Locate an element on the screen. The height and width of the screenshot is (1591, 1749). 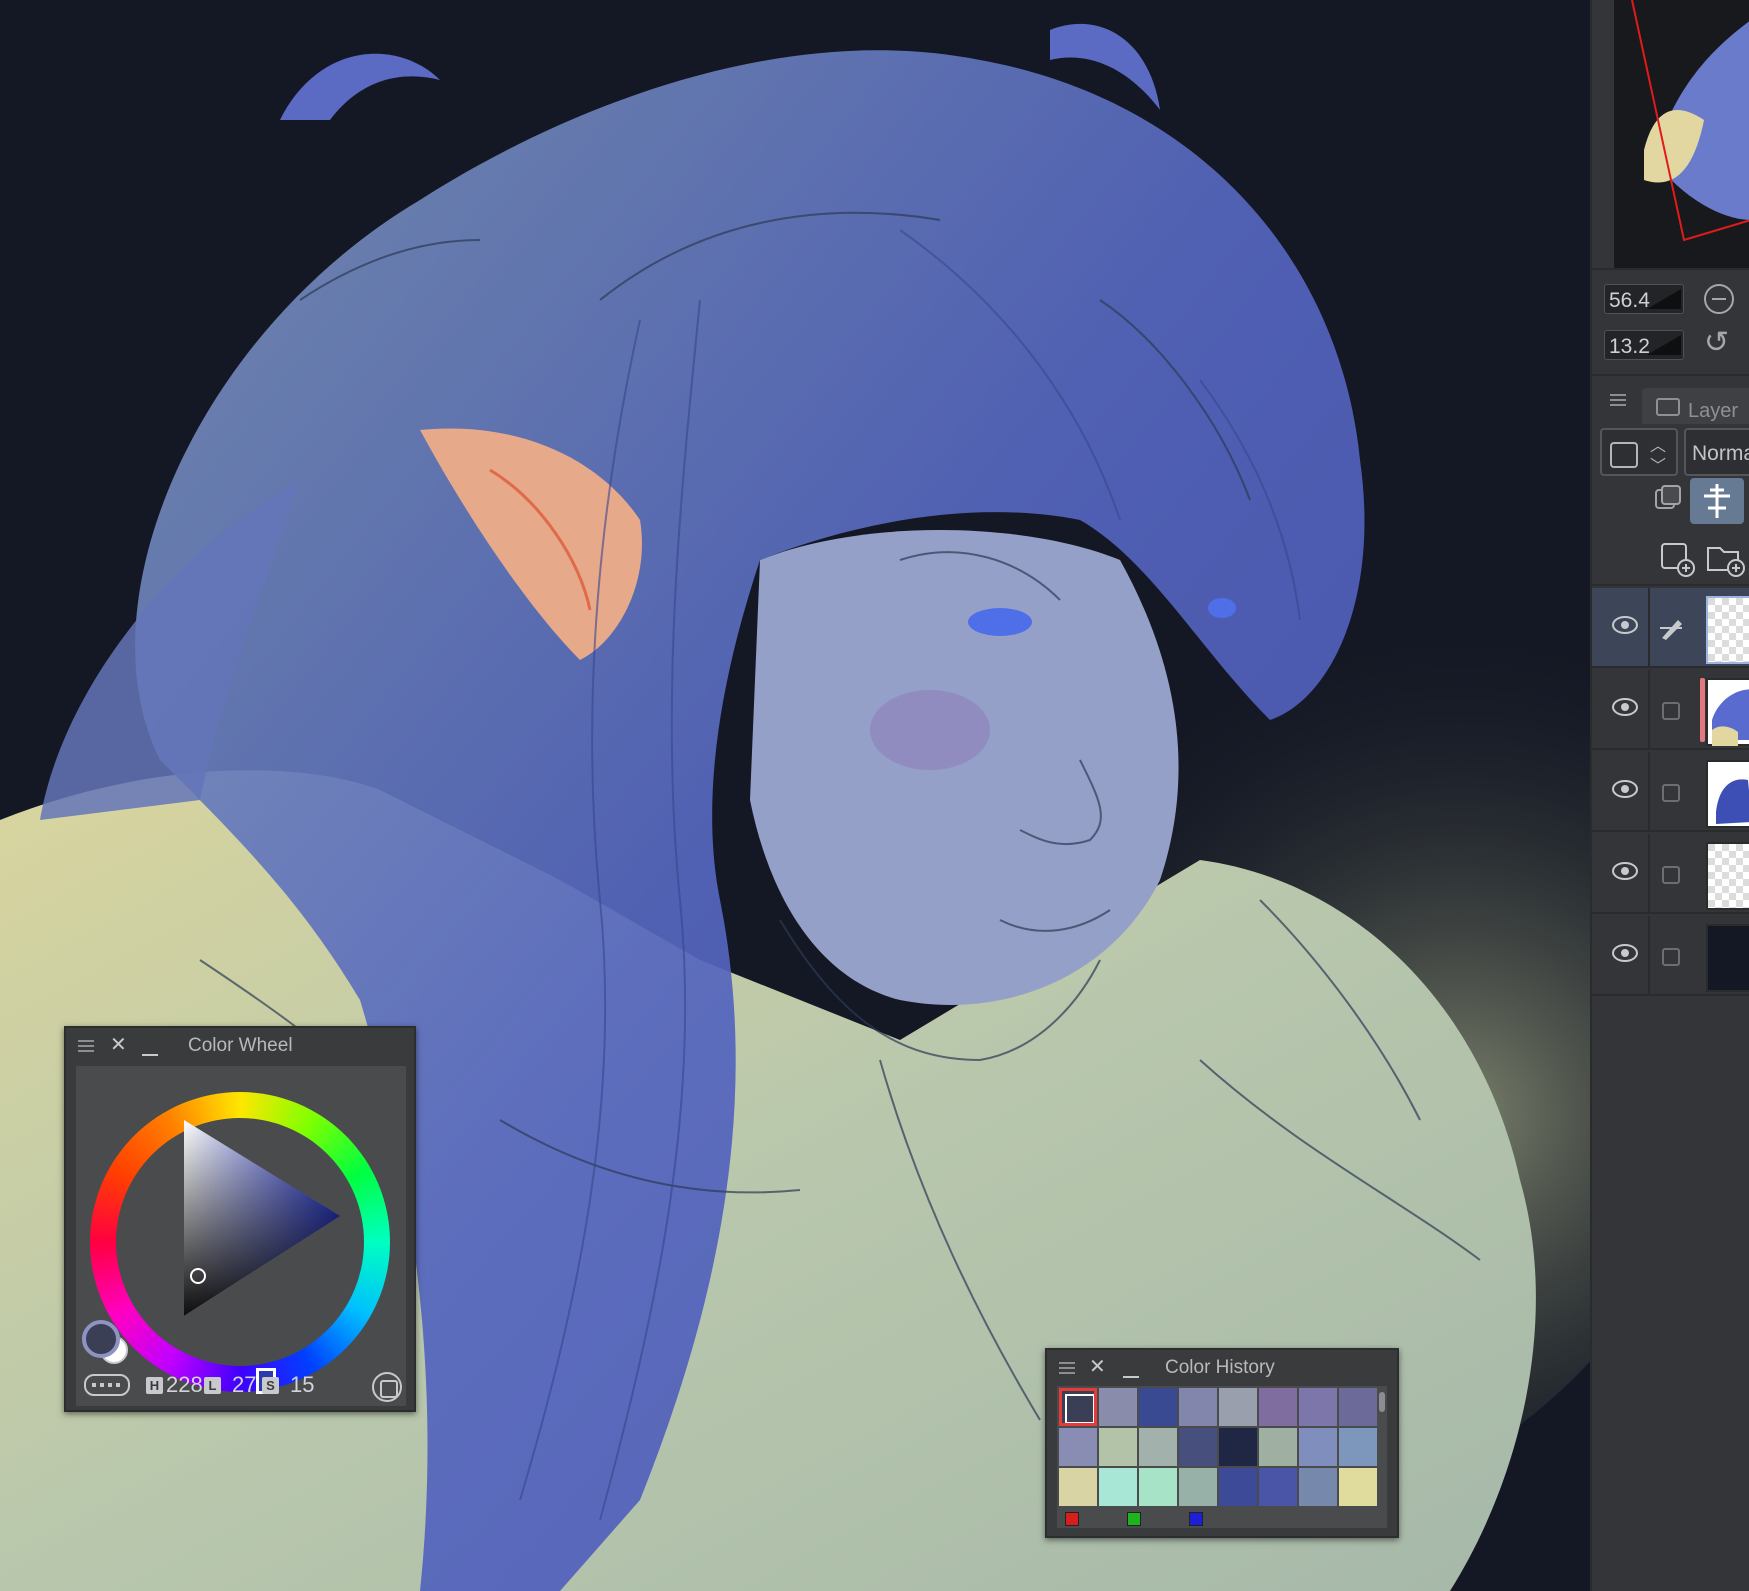
tab-layer-label: Layer is located at coordinates (1713, 411).